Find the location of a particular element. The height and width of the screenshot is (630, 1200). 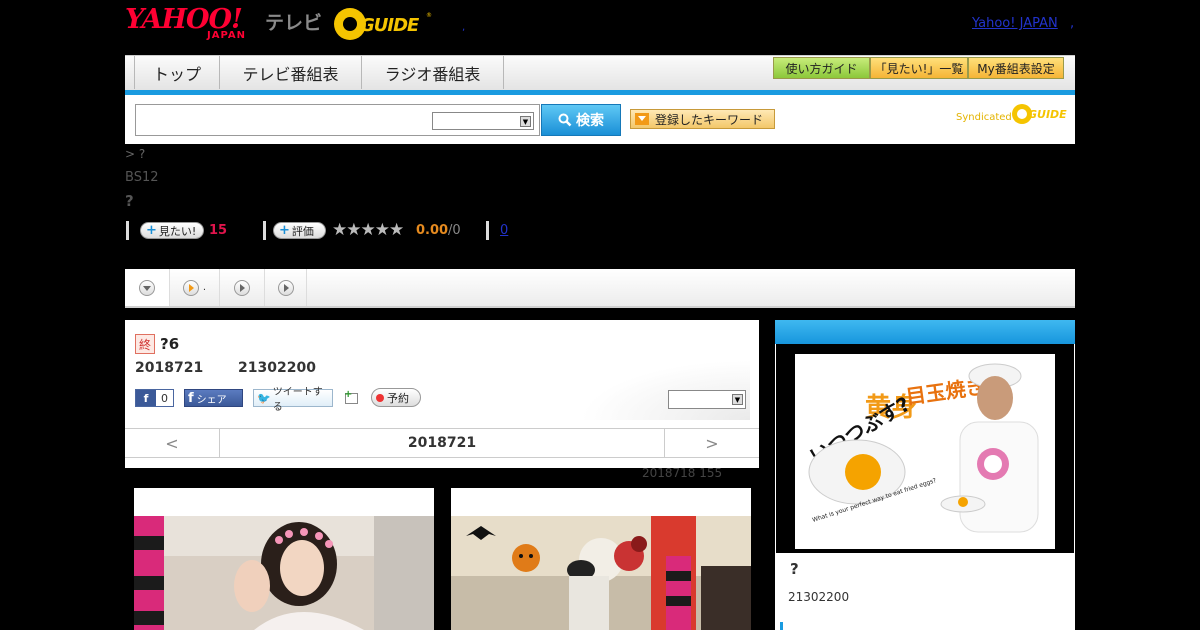

reserve-label: 予約 is located at coordinates (398, 398).